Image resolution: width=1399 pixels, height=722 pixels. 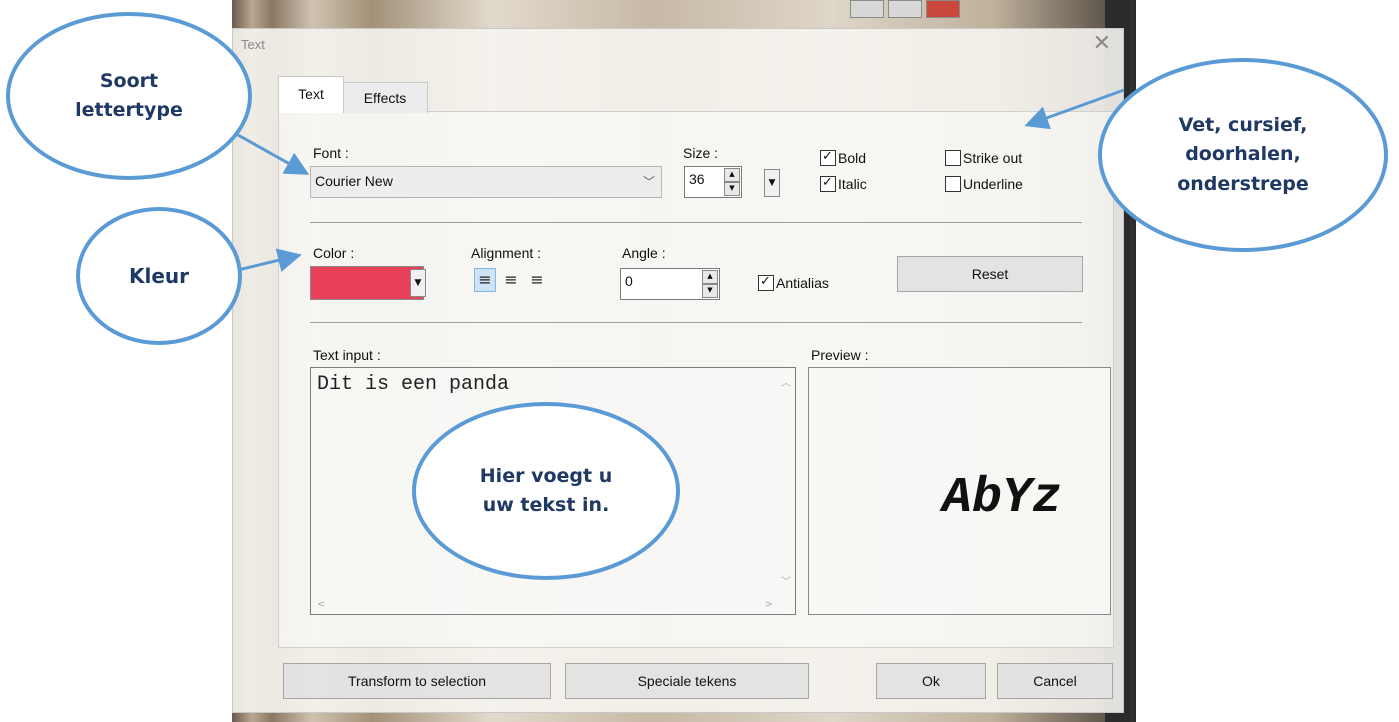 What do you see at coordinates (253, 44) in the screenshot?
I see `dialog-title: Text` at bounding box center [253, 44].